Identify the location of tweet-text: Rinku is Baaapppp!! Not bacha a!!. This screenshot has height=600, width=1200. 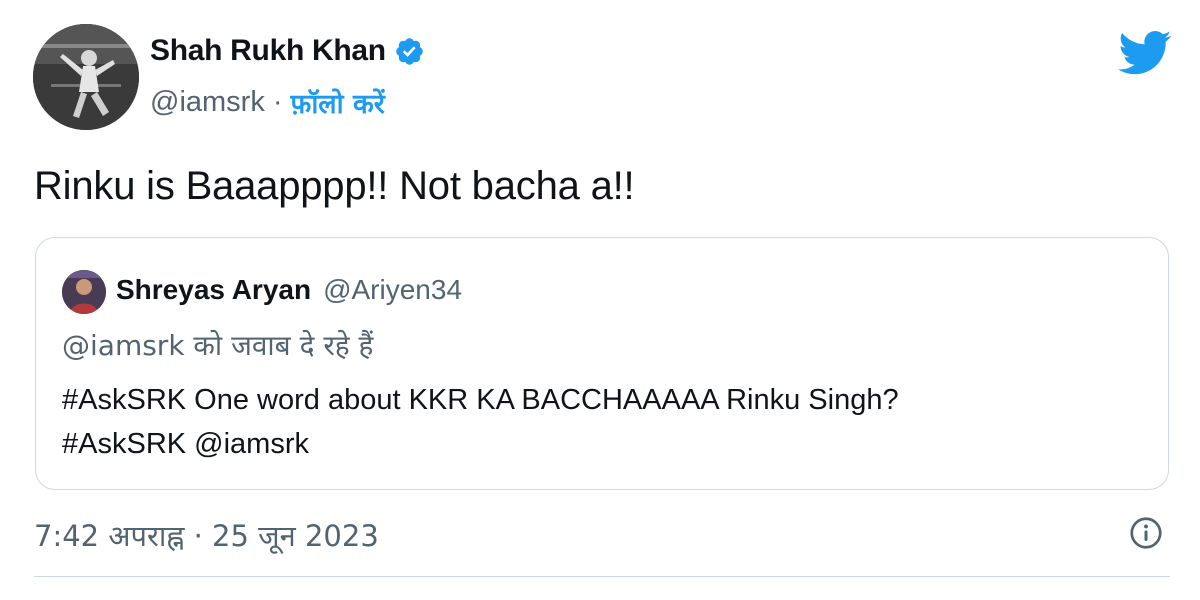
(334, 186).